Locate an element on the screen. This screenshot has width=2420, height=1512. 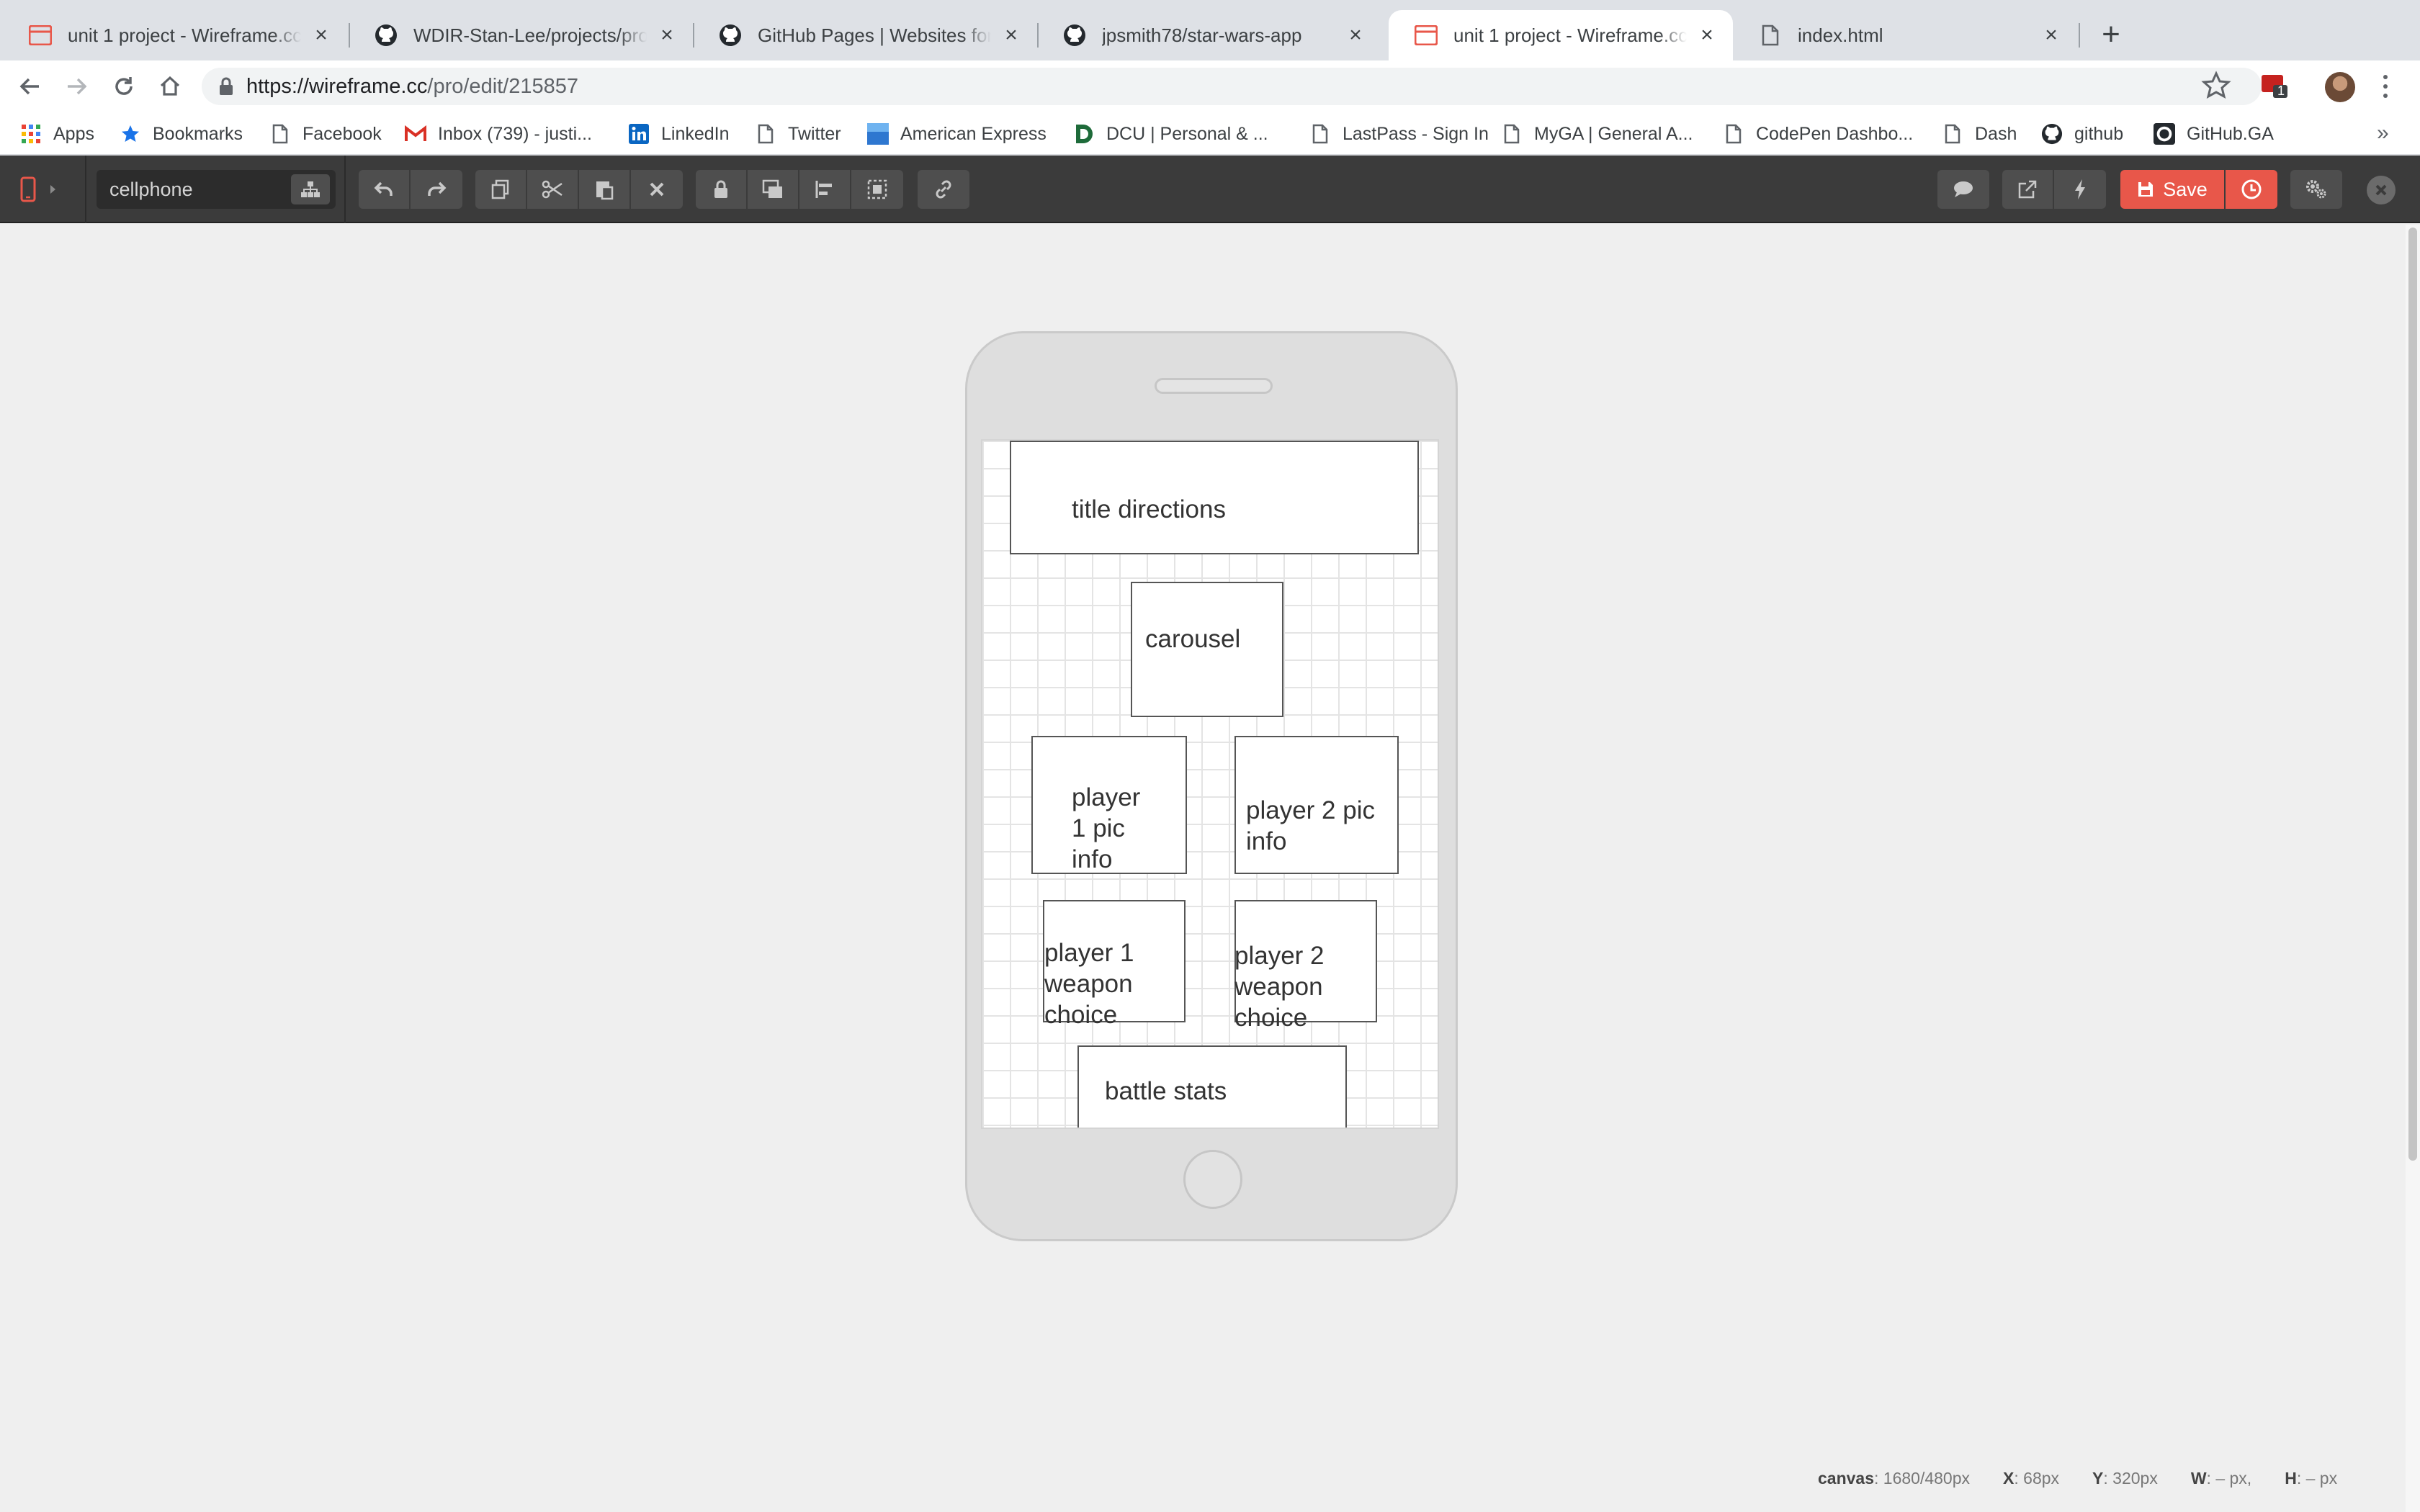
bookmark-github: github is located at coordinates (2082, 134).